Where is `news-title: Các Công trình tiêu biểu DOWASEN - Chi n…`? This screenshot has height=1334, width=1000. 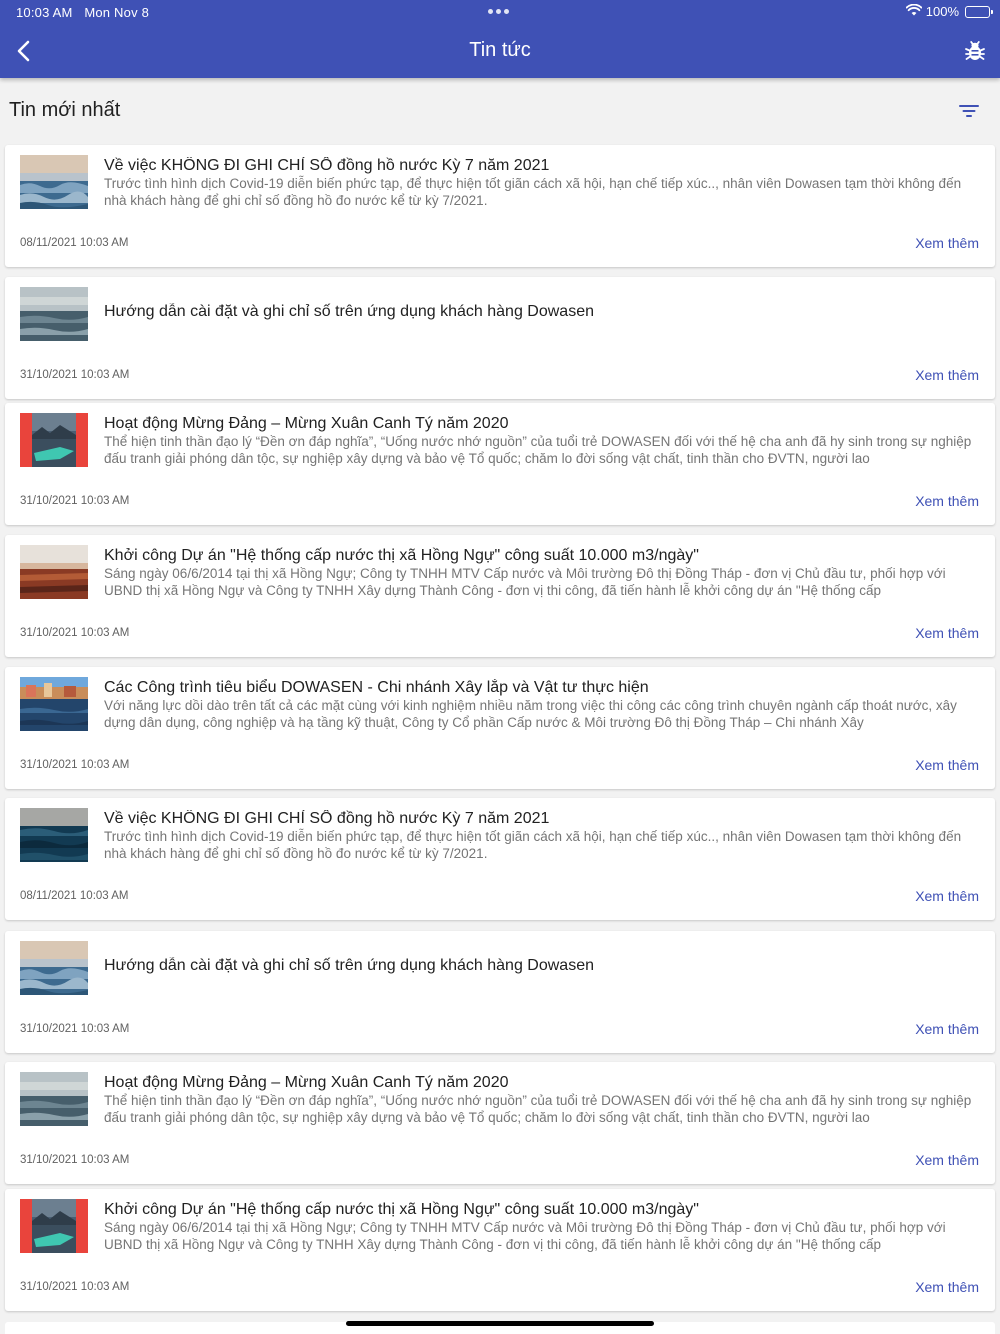 news-title: Các Công trình tiêu biểu DOWASEN - Chi n… is located at coordinates (542, 688).